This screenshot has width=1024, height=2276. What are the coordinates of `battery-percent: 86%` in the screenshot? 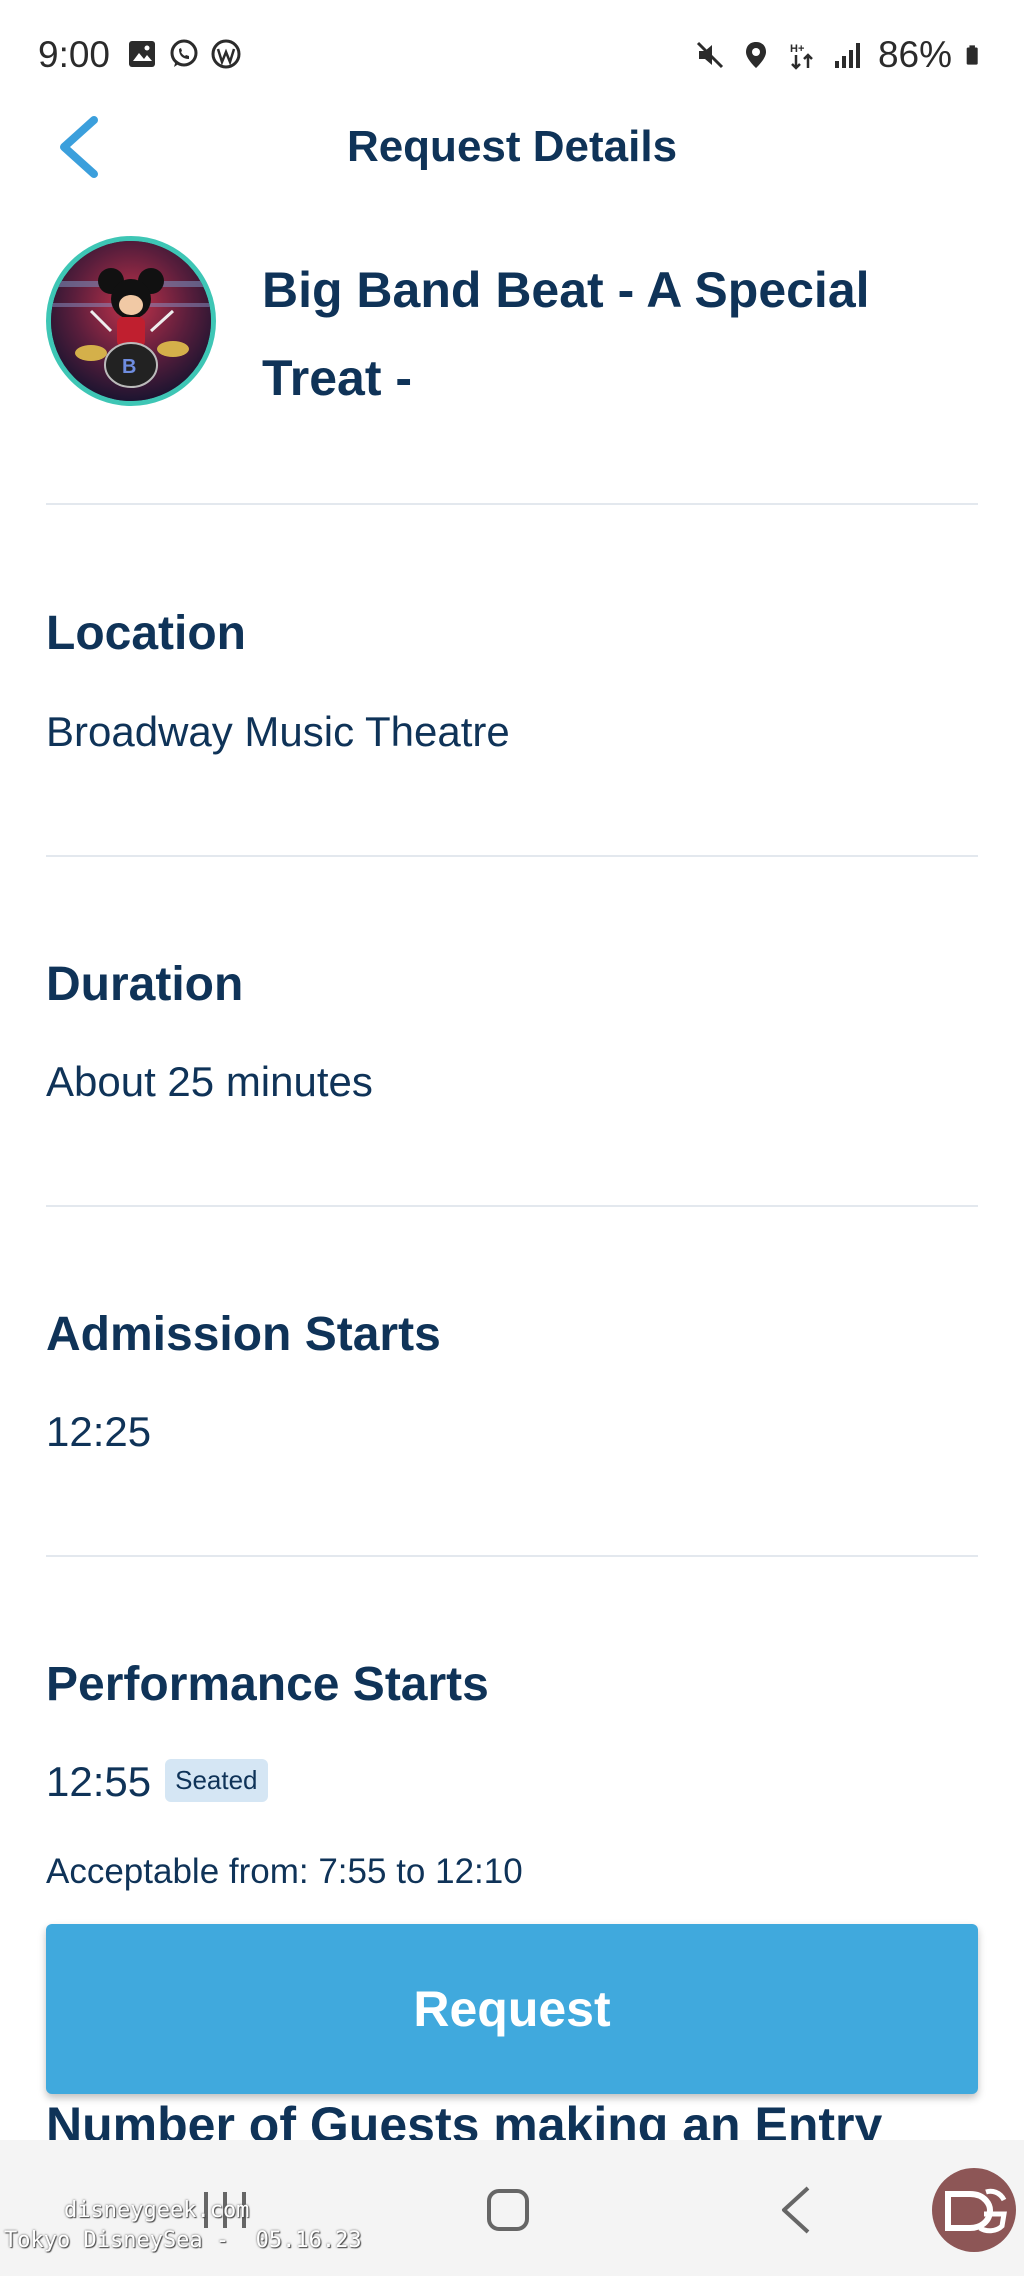 It's located at (914, 54).